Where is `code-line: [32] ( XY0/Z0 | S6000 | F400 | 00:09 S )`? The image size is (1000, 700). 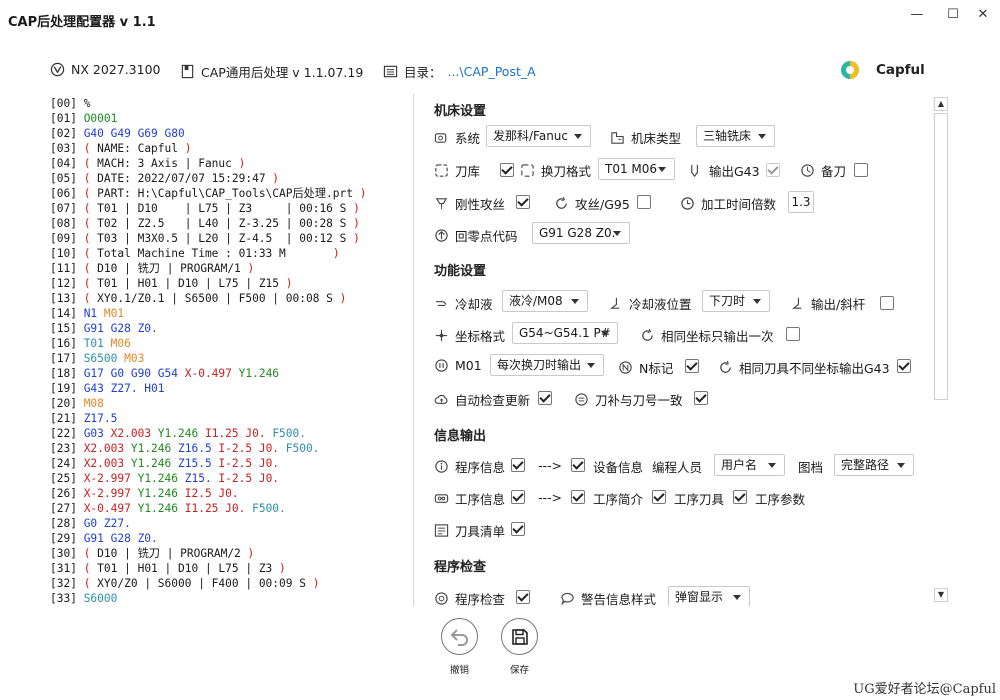
code-line: [32] ( XY0/Z0 | S6000 | F400 | 00:09 S ) is located at coordinates (230, 583).